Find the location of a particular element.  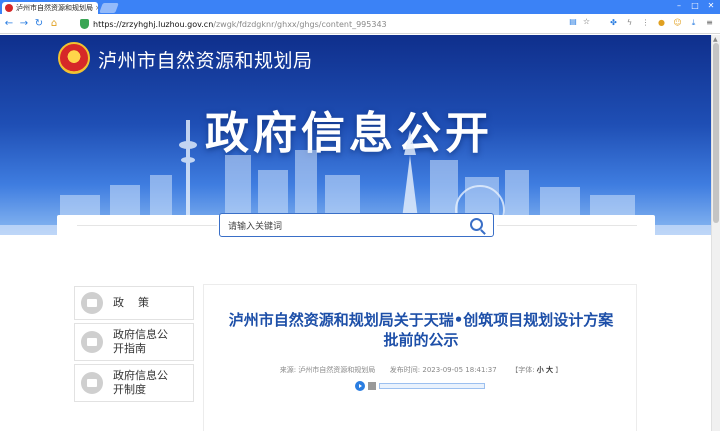

time-label: 发布时间: is located at coordinates (405, 370).